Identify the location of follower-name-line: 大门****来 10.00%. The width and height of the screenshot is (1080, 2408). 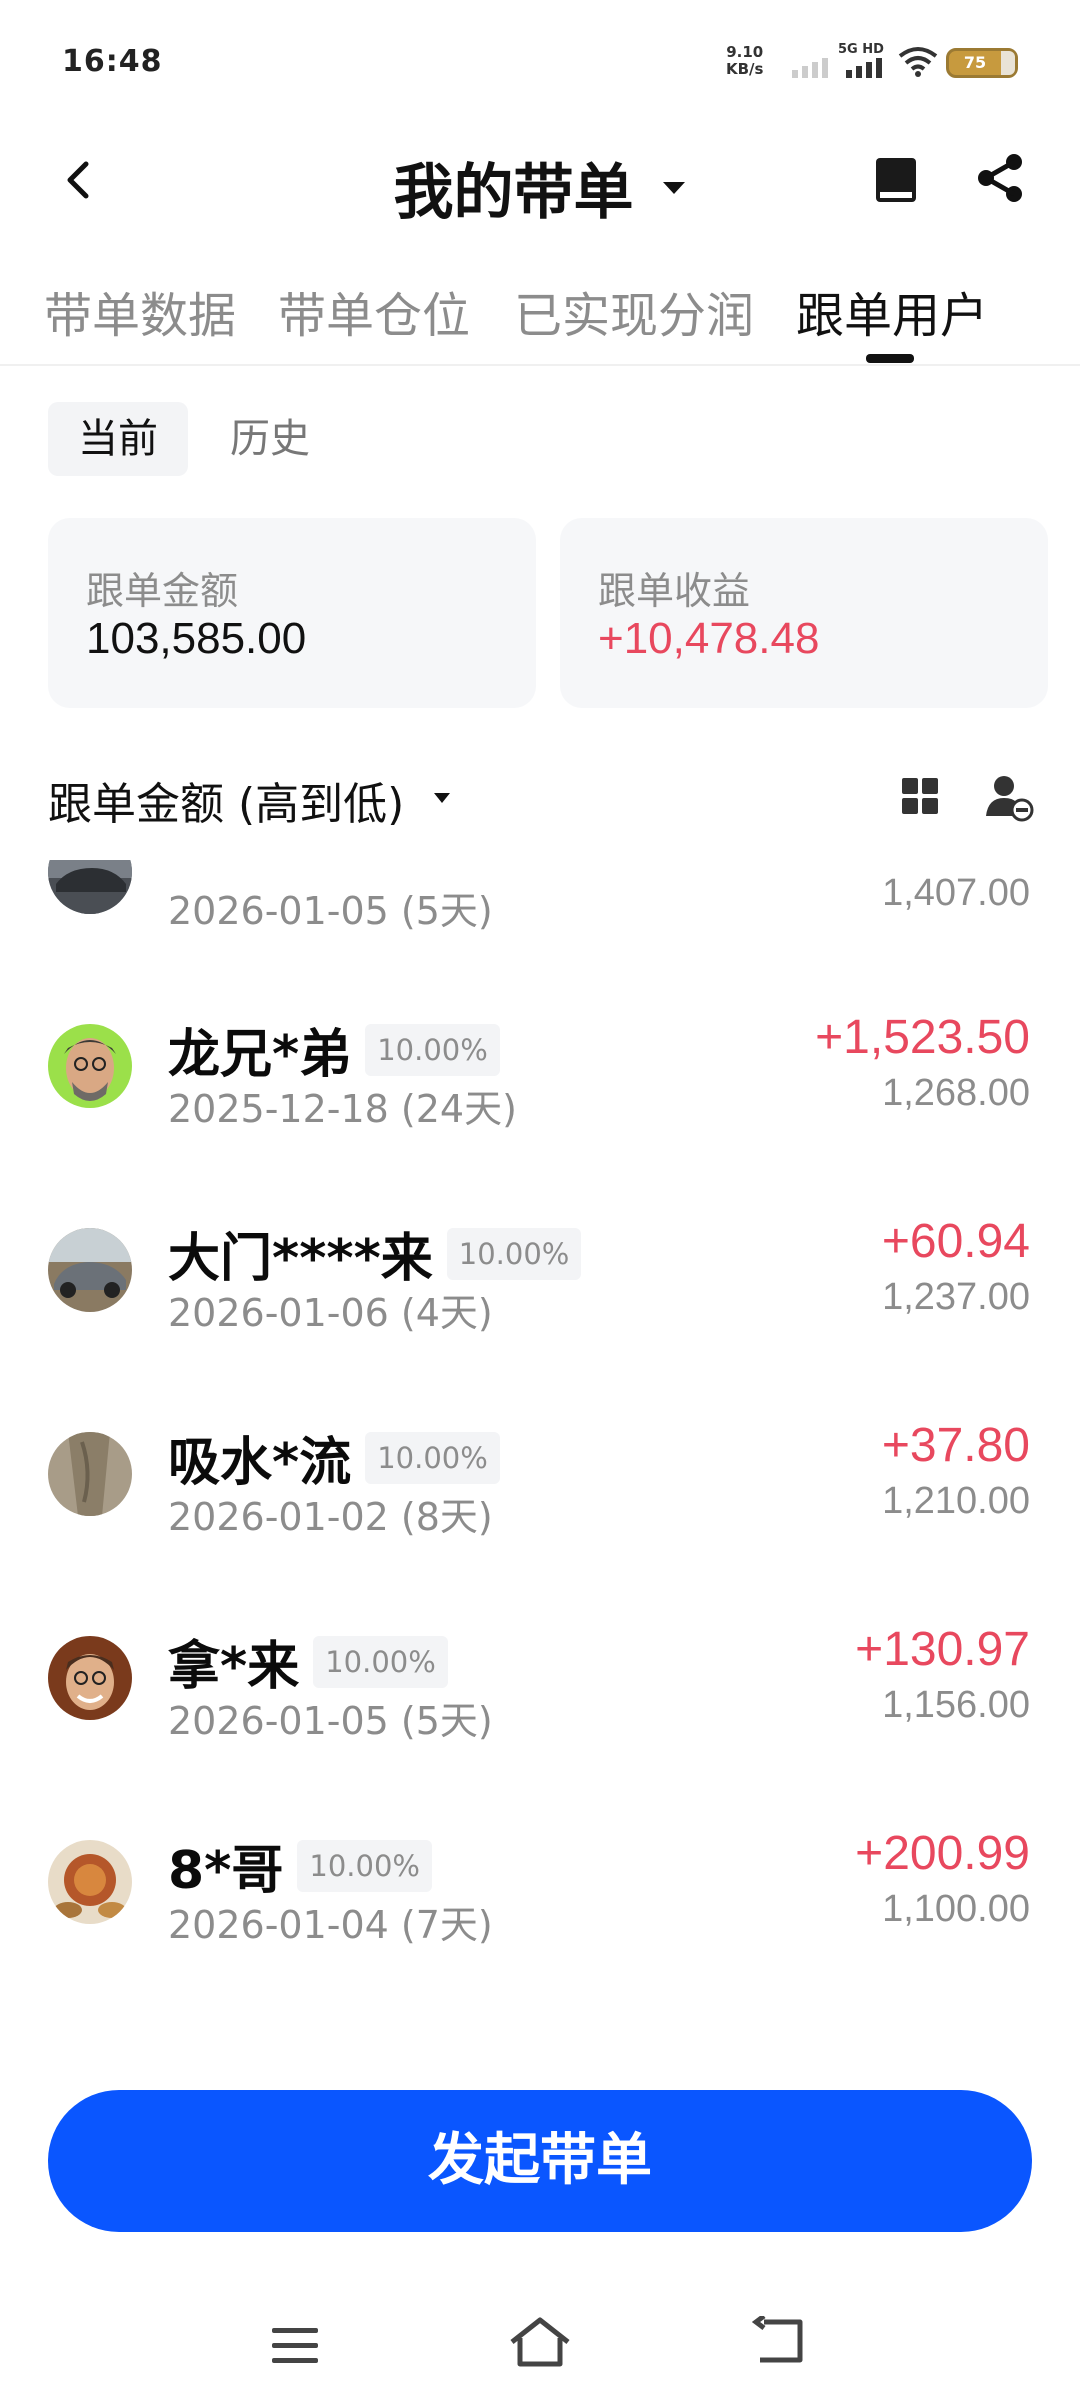
(375, 1253).